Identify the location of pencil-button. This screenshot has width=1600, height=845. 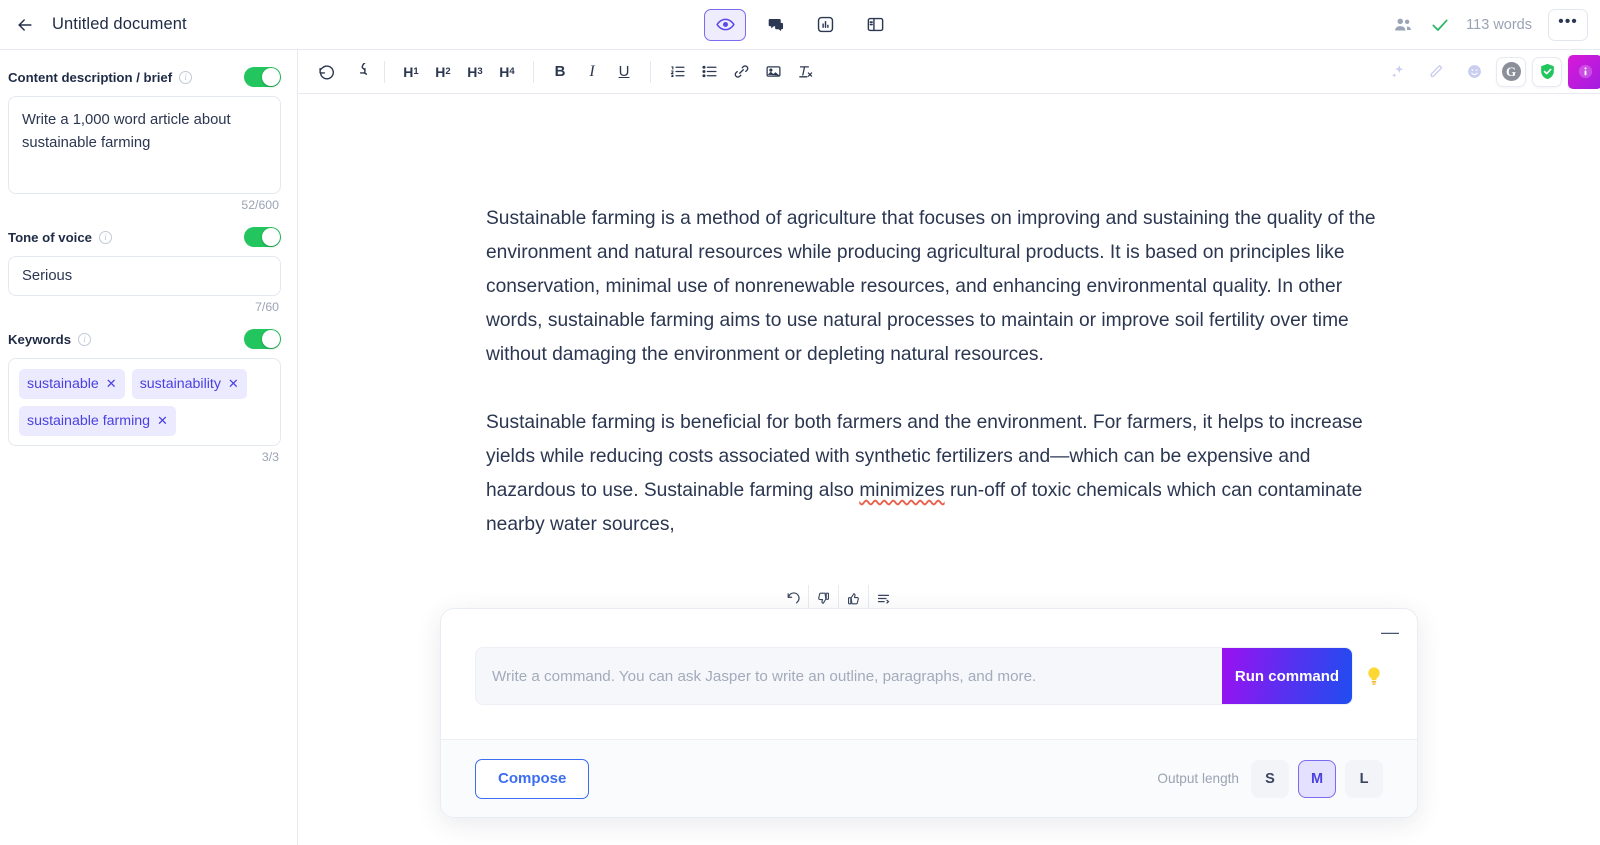
(1436, 72).